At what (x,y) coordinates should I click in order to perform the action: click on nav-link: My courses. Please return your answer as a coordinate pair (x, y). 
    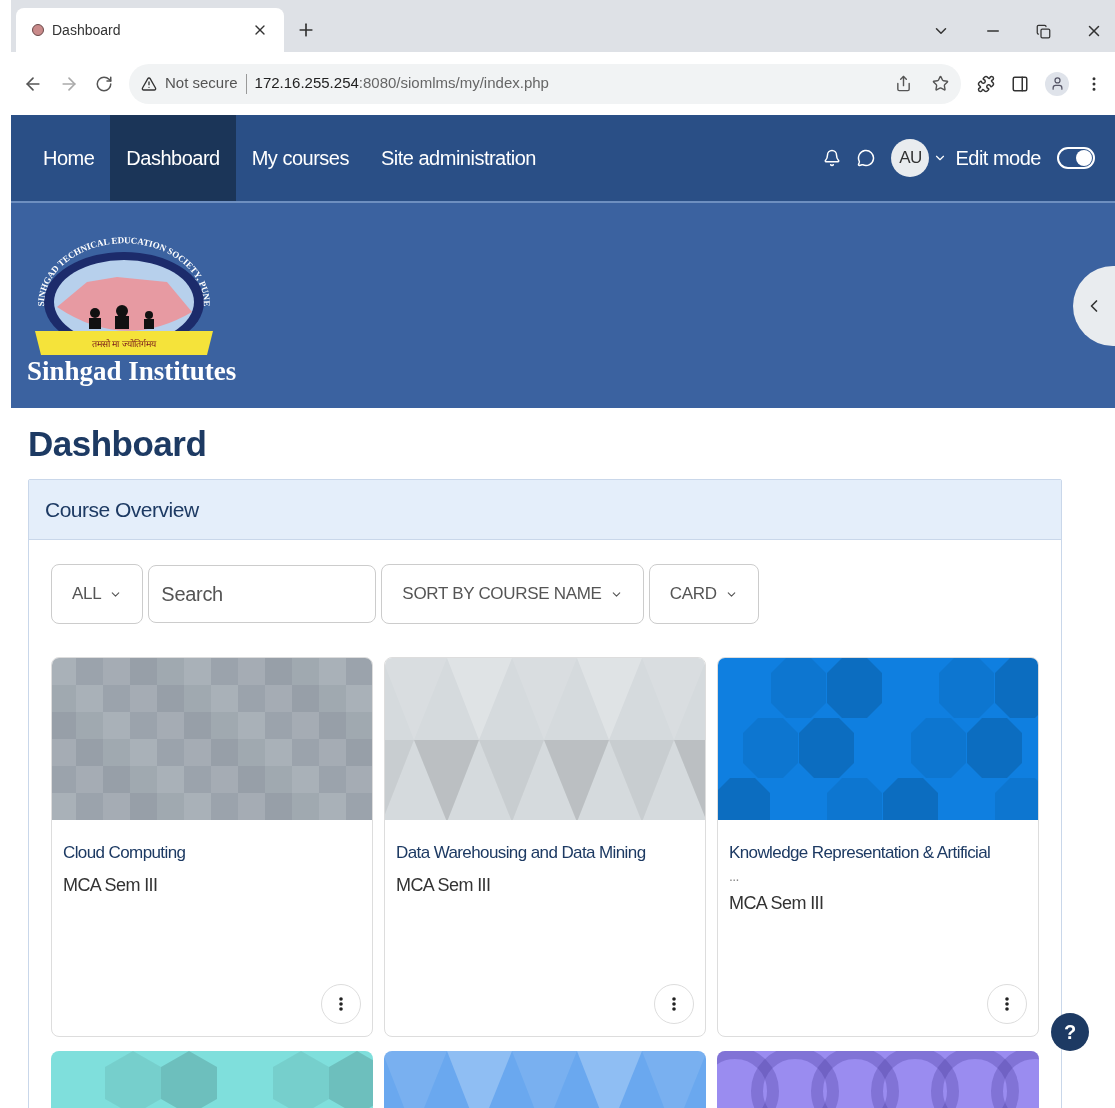
    Looking at the image, I should click on (300, 158).